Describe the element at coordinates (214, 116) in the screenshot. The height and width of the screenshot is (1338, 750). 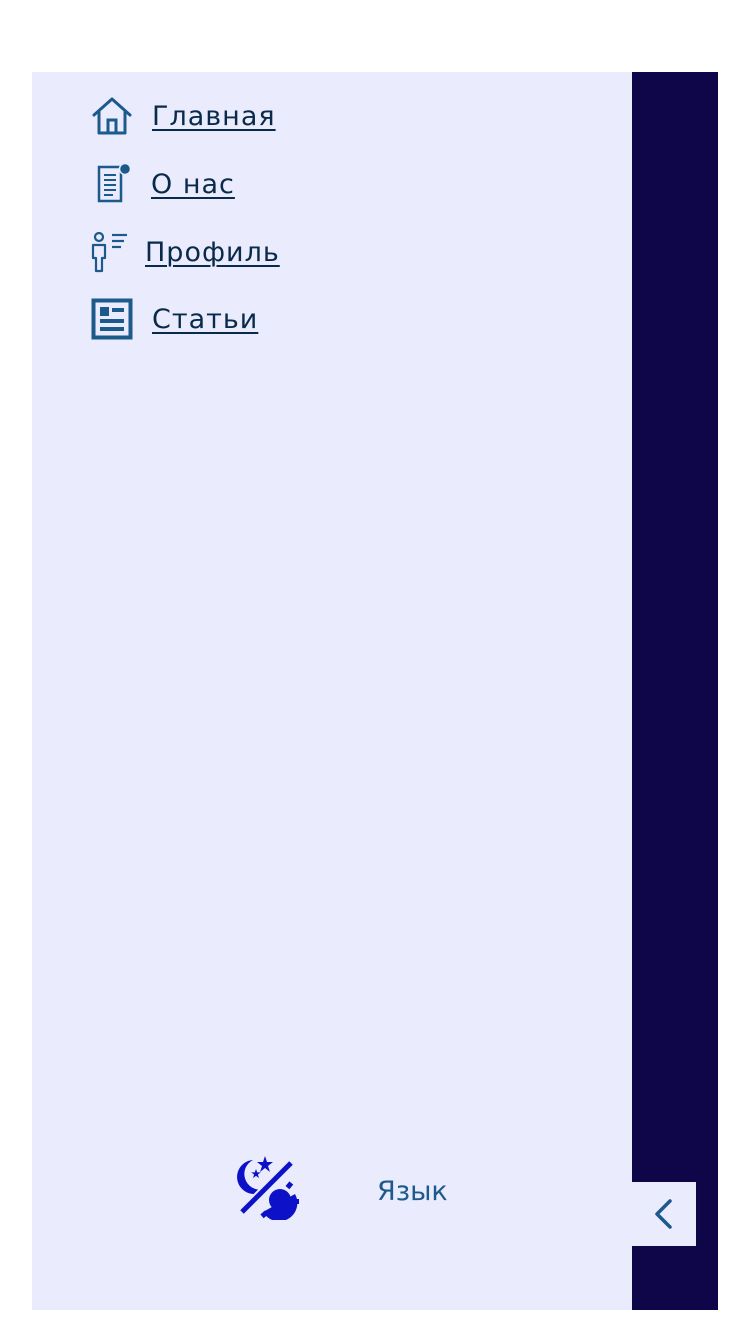
I see `nav-item-label: Главная` at that location.